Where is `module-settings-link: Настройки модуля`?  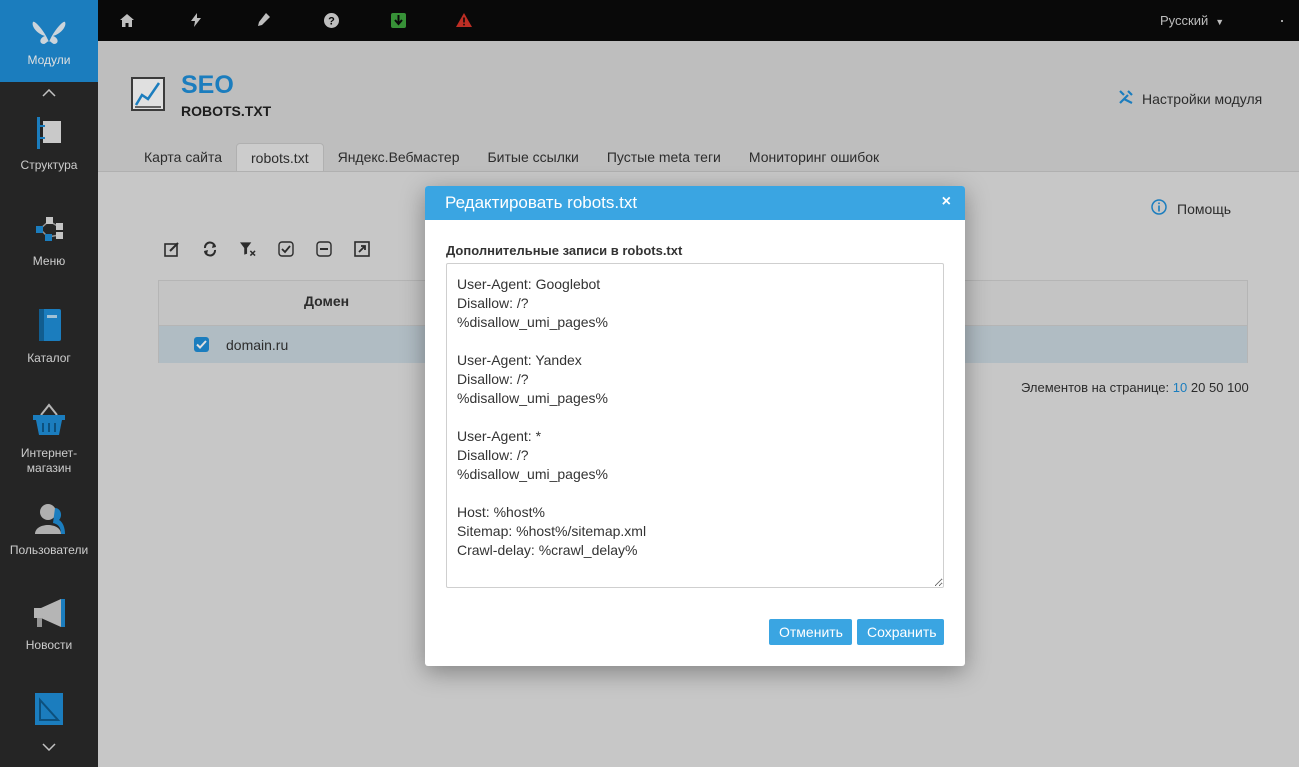
module-settings-link: Настройки модуля is located at coordinates (1190, 98).